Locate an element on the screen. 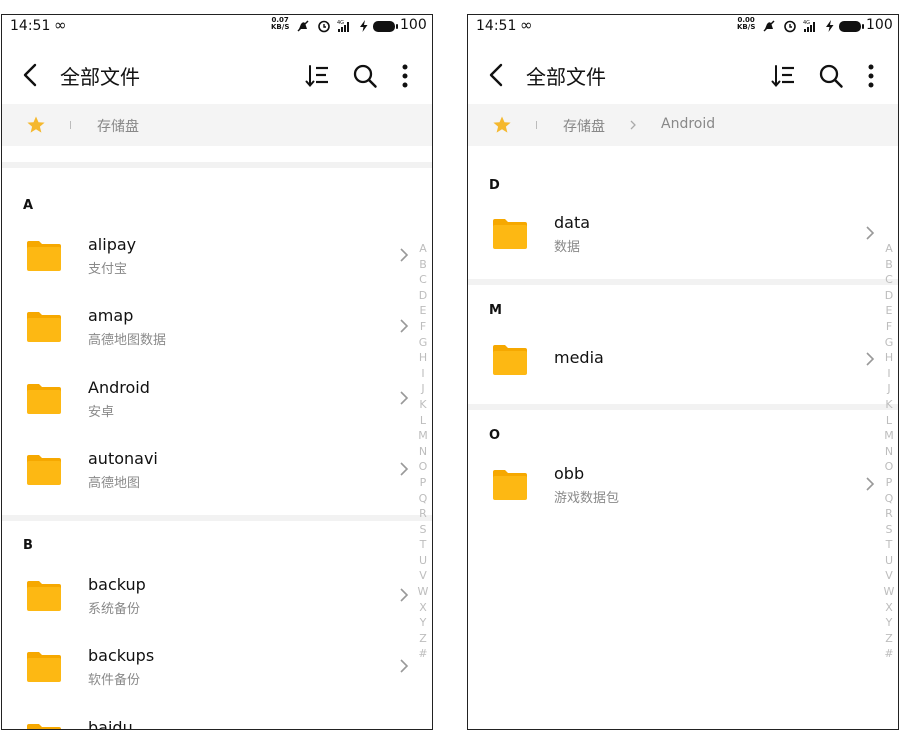  status-bar: 14:51 ∞ 0.00 KB/S 4G 100 is located at coordinates (683, 27).